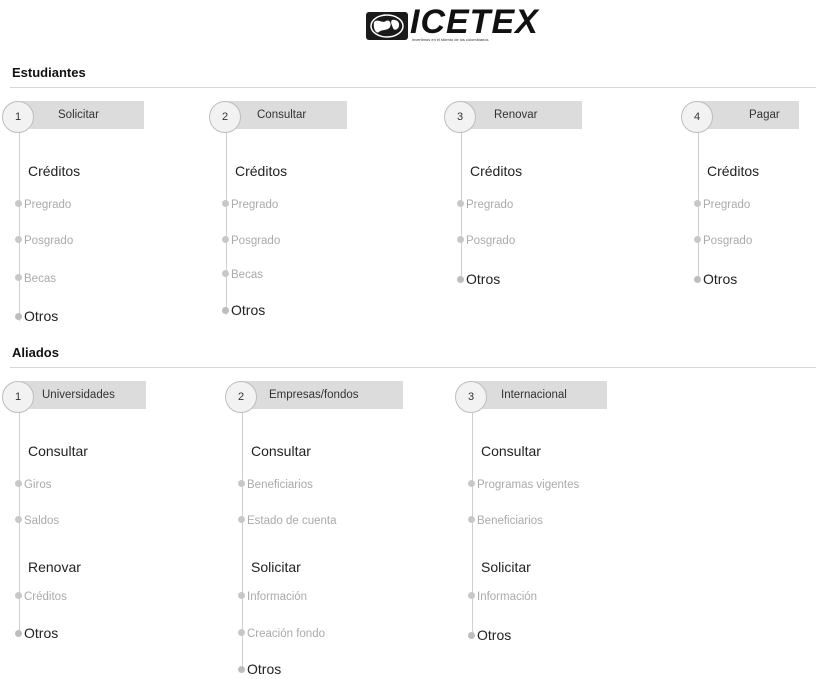 This screenshot has width=821, height=679. Describe the element at coordinates (54, 567) in the screenshot. I see `group-heading: Renovar` at that location.